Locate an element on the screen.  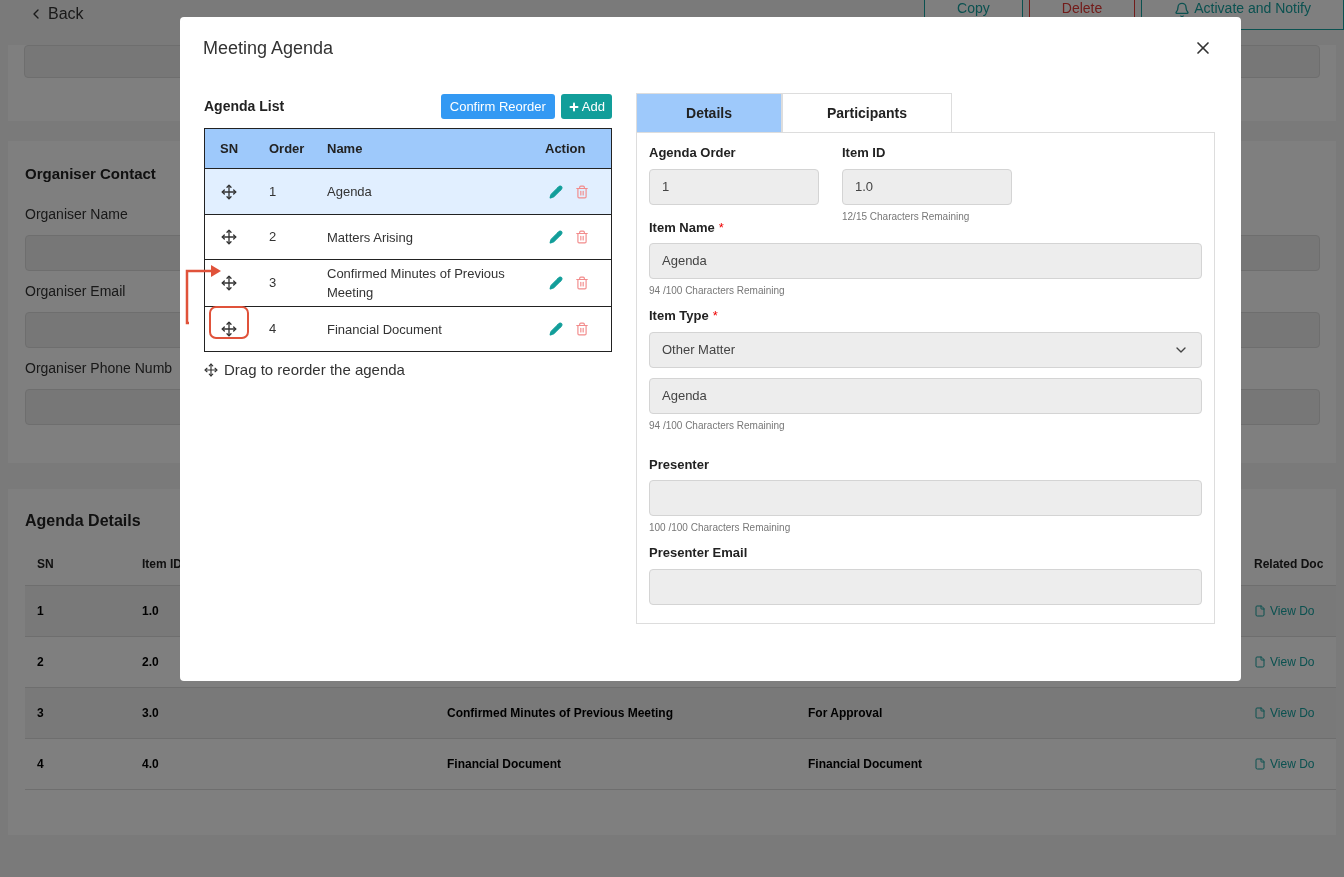
field-label: Item Type is located at coordinates (679, 316).